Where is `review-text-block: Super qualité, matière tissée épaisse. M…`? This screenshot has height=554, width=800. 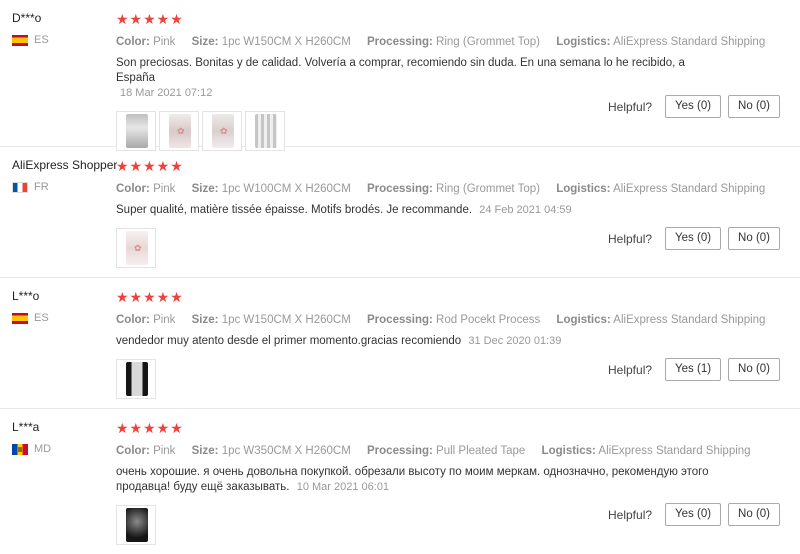
review-text-block: Super qualité, matière tissée épaisse. M… is located at coordinates (416, 210).